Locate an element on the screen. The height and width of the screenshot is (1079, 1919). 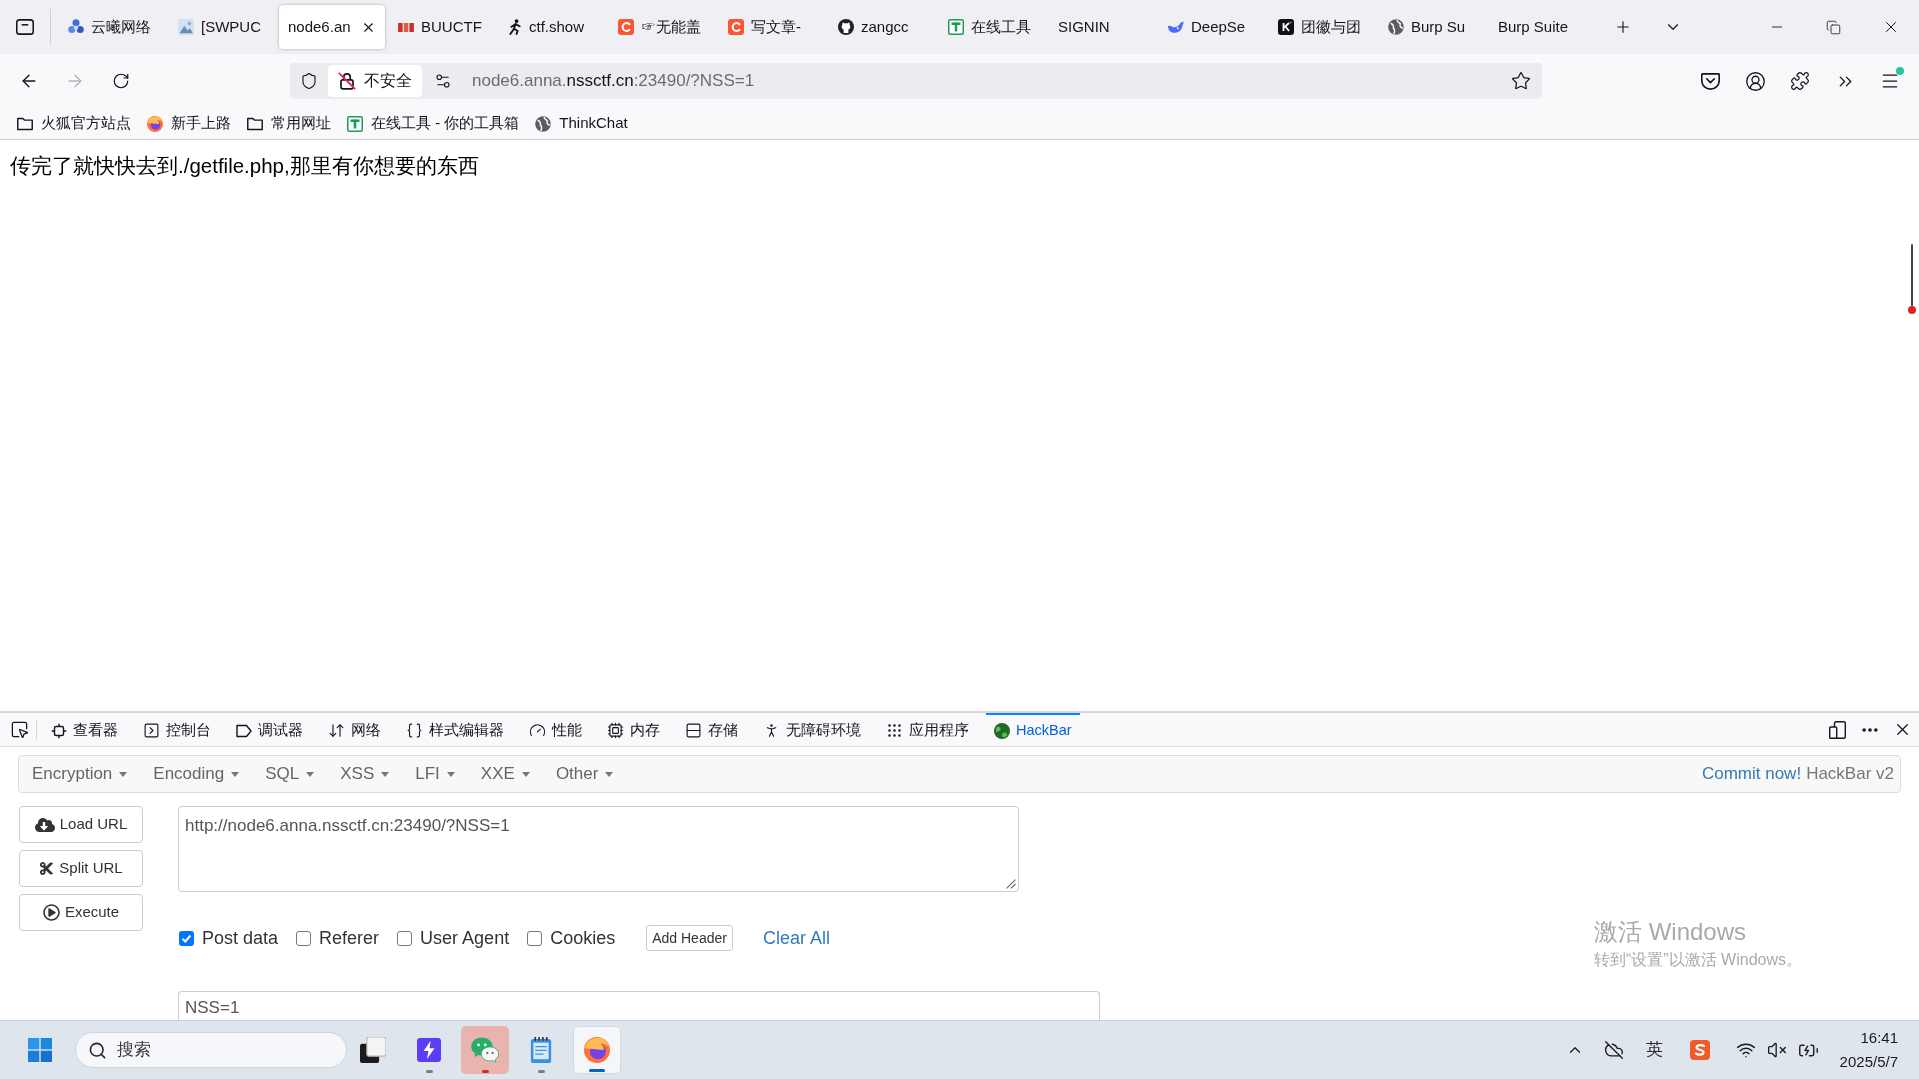
shield-icon is located at coordinates (309, 81).